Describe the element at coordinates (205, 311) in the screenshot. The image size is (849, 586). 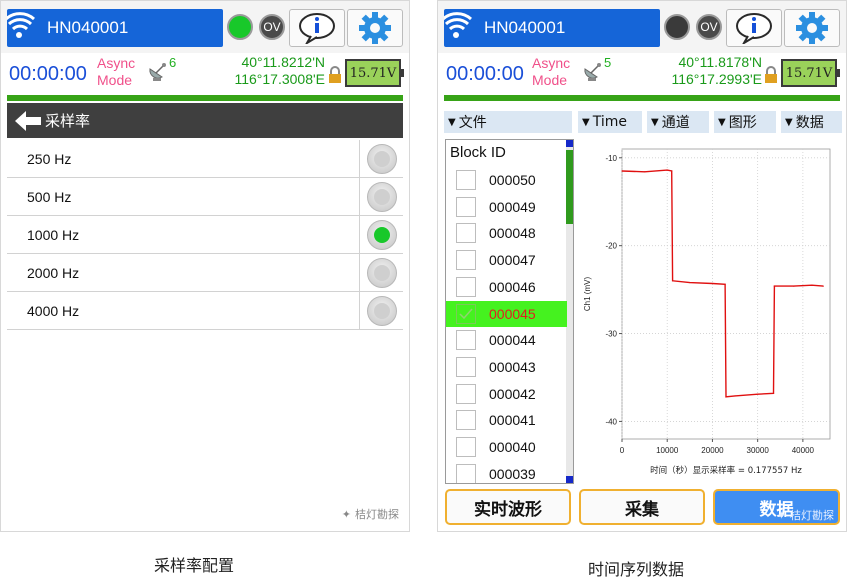
I see `sample-rate-row: 4000 Hz` at that location.